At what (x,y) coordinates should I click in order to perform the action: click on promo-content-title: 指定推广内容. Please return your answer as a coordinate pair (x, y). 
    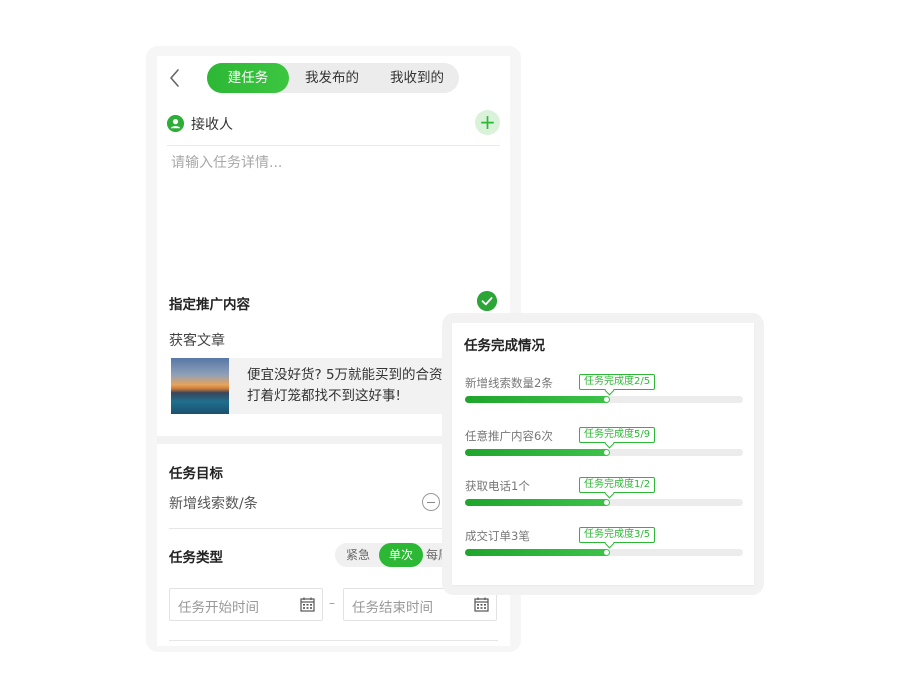
    Looking at the image, I should click on (209, 305).